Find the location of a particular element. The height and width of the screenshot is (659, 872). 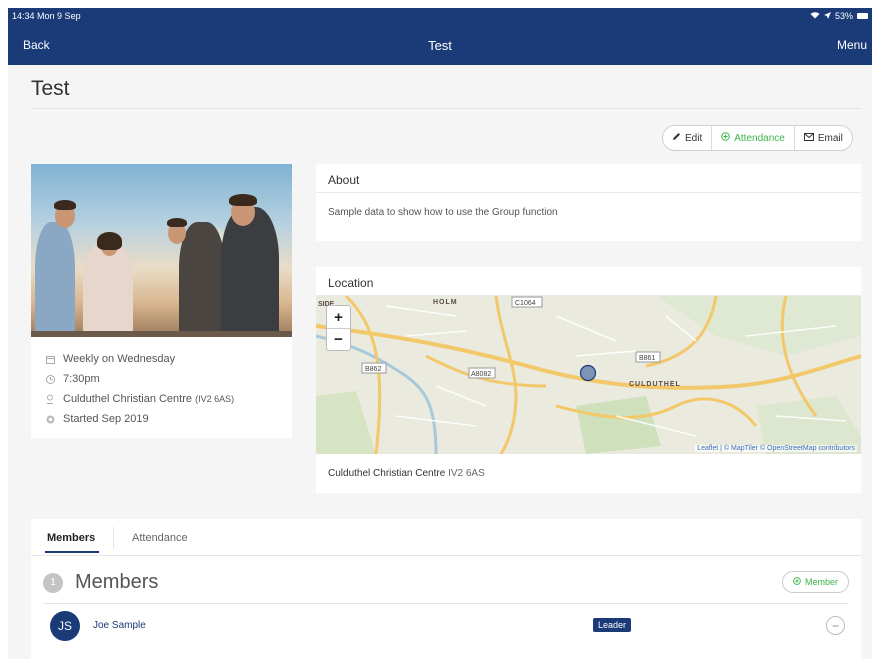

attendance-button: Attendance is located at coordinates (752, 138).